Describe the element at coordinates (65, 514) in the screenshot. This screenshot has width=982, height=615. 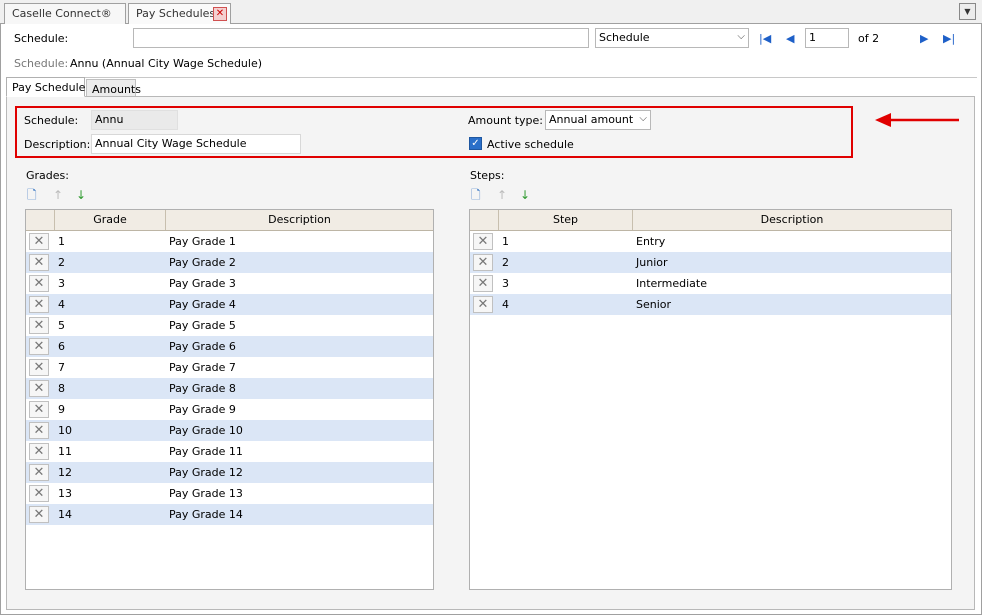
I see `grade-cell: 14` at that location.